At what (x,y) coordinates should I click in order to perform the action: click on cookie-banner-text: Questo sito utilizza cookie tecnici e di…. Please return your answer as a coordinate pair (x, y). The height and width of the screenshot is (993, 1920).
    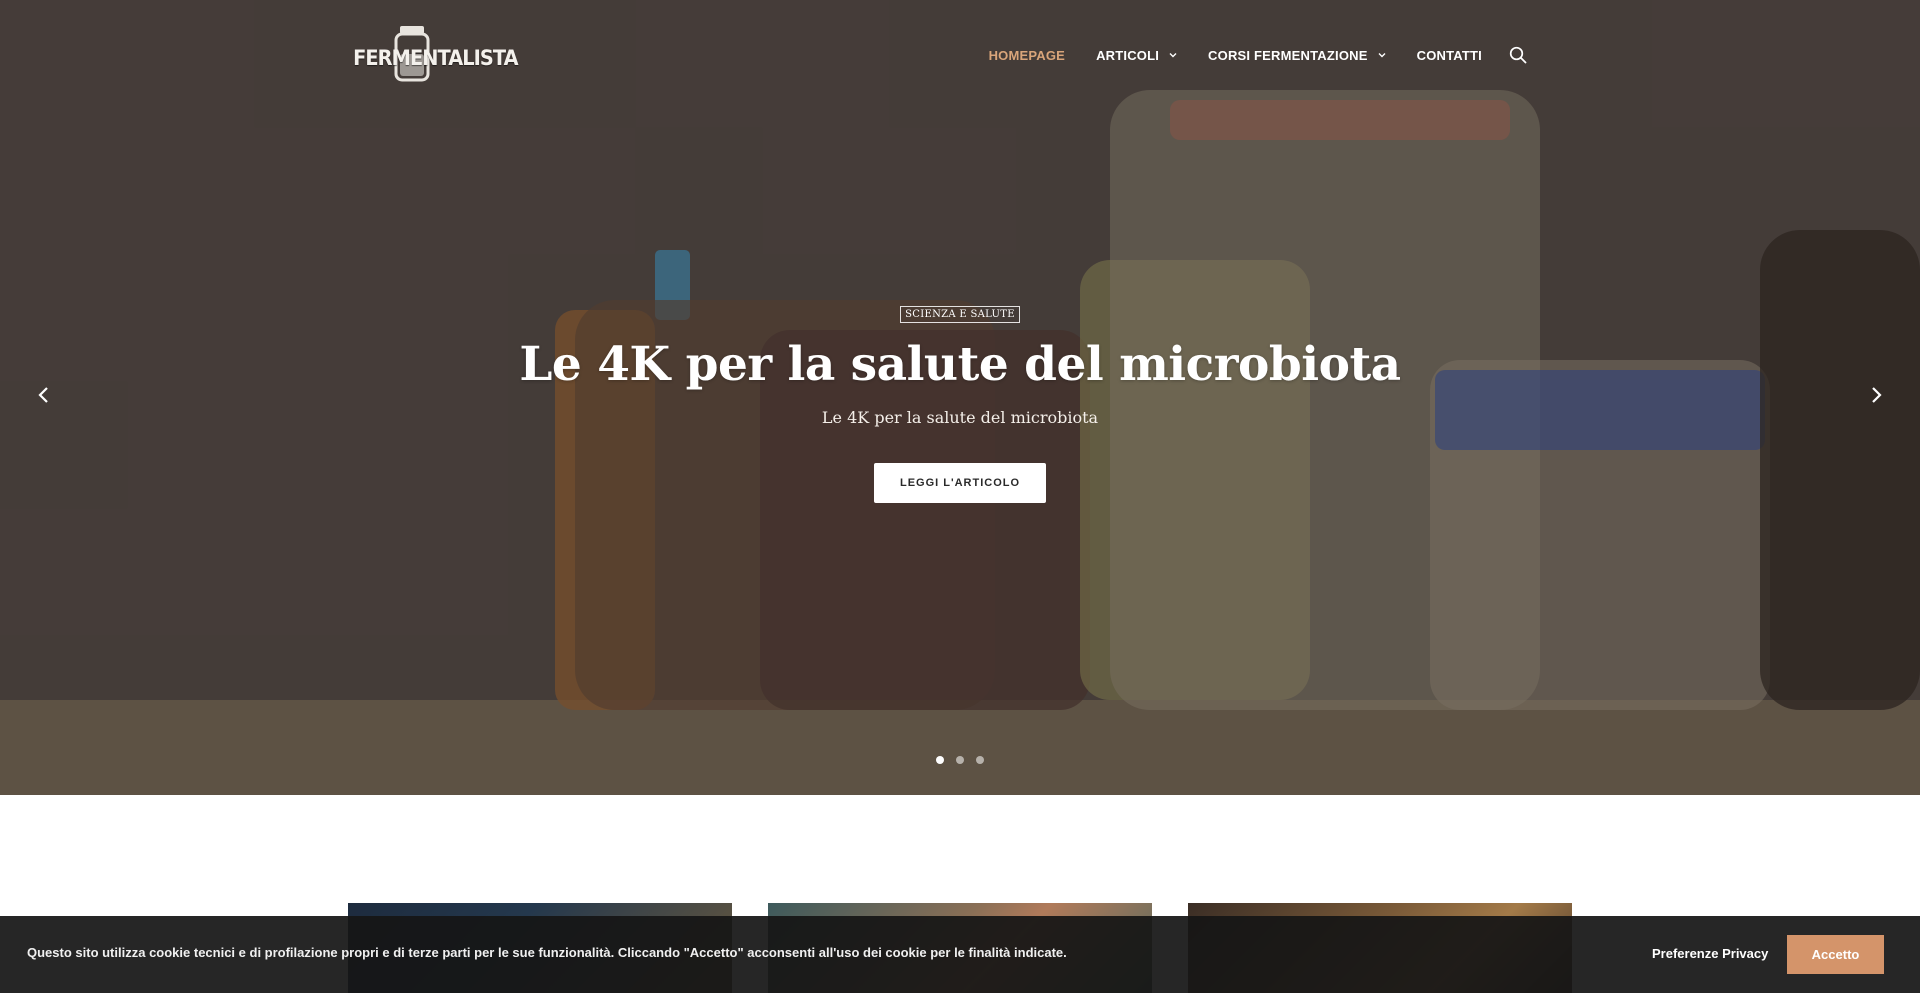
    Looking at the image, I should click on (547, 952).